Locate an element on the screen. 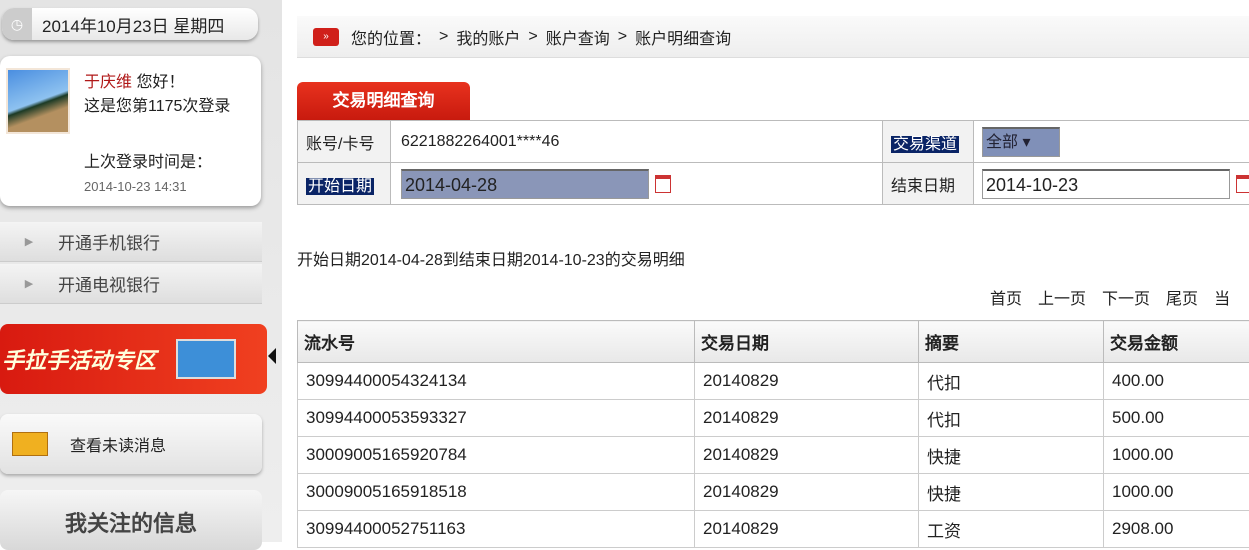 The image size is (1249, 550). prev-page-link: 上一页 is located at coordinates (1062, 299).